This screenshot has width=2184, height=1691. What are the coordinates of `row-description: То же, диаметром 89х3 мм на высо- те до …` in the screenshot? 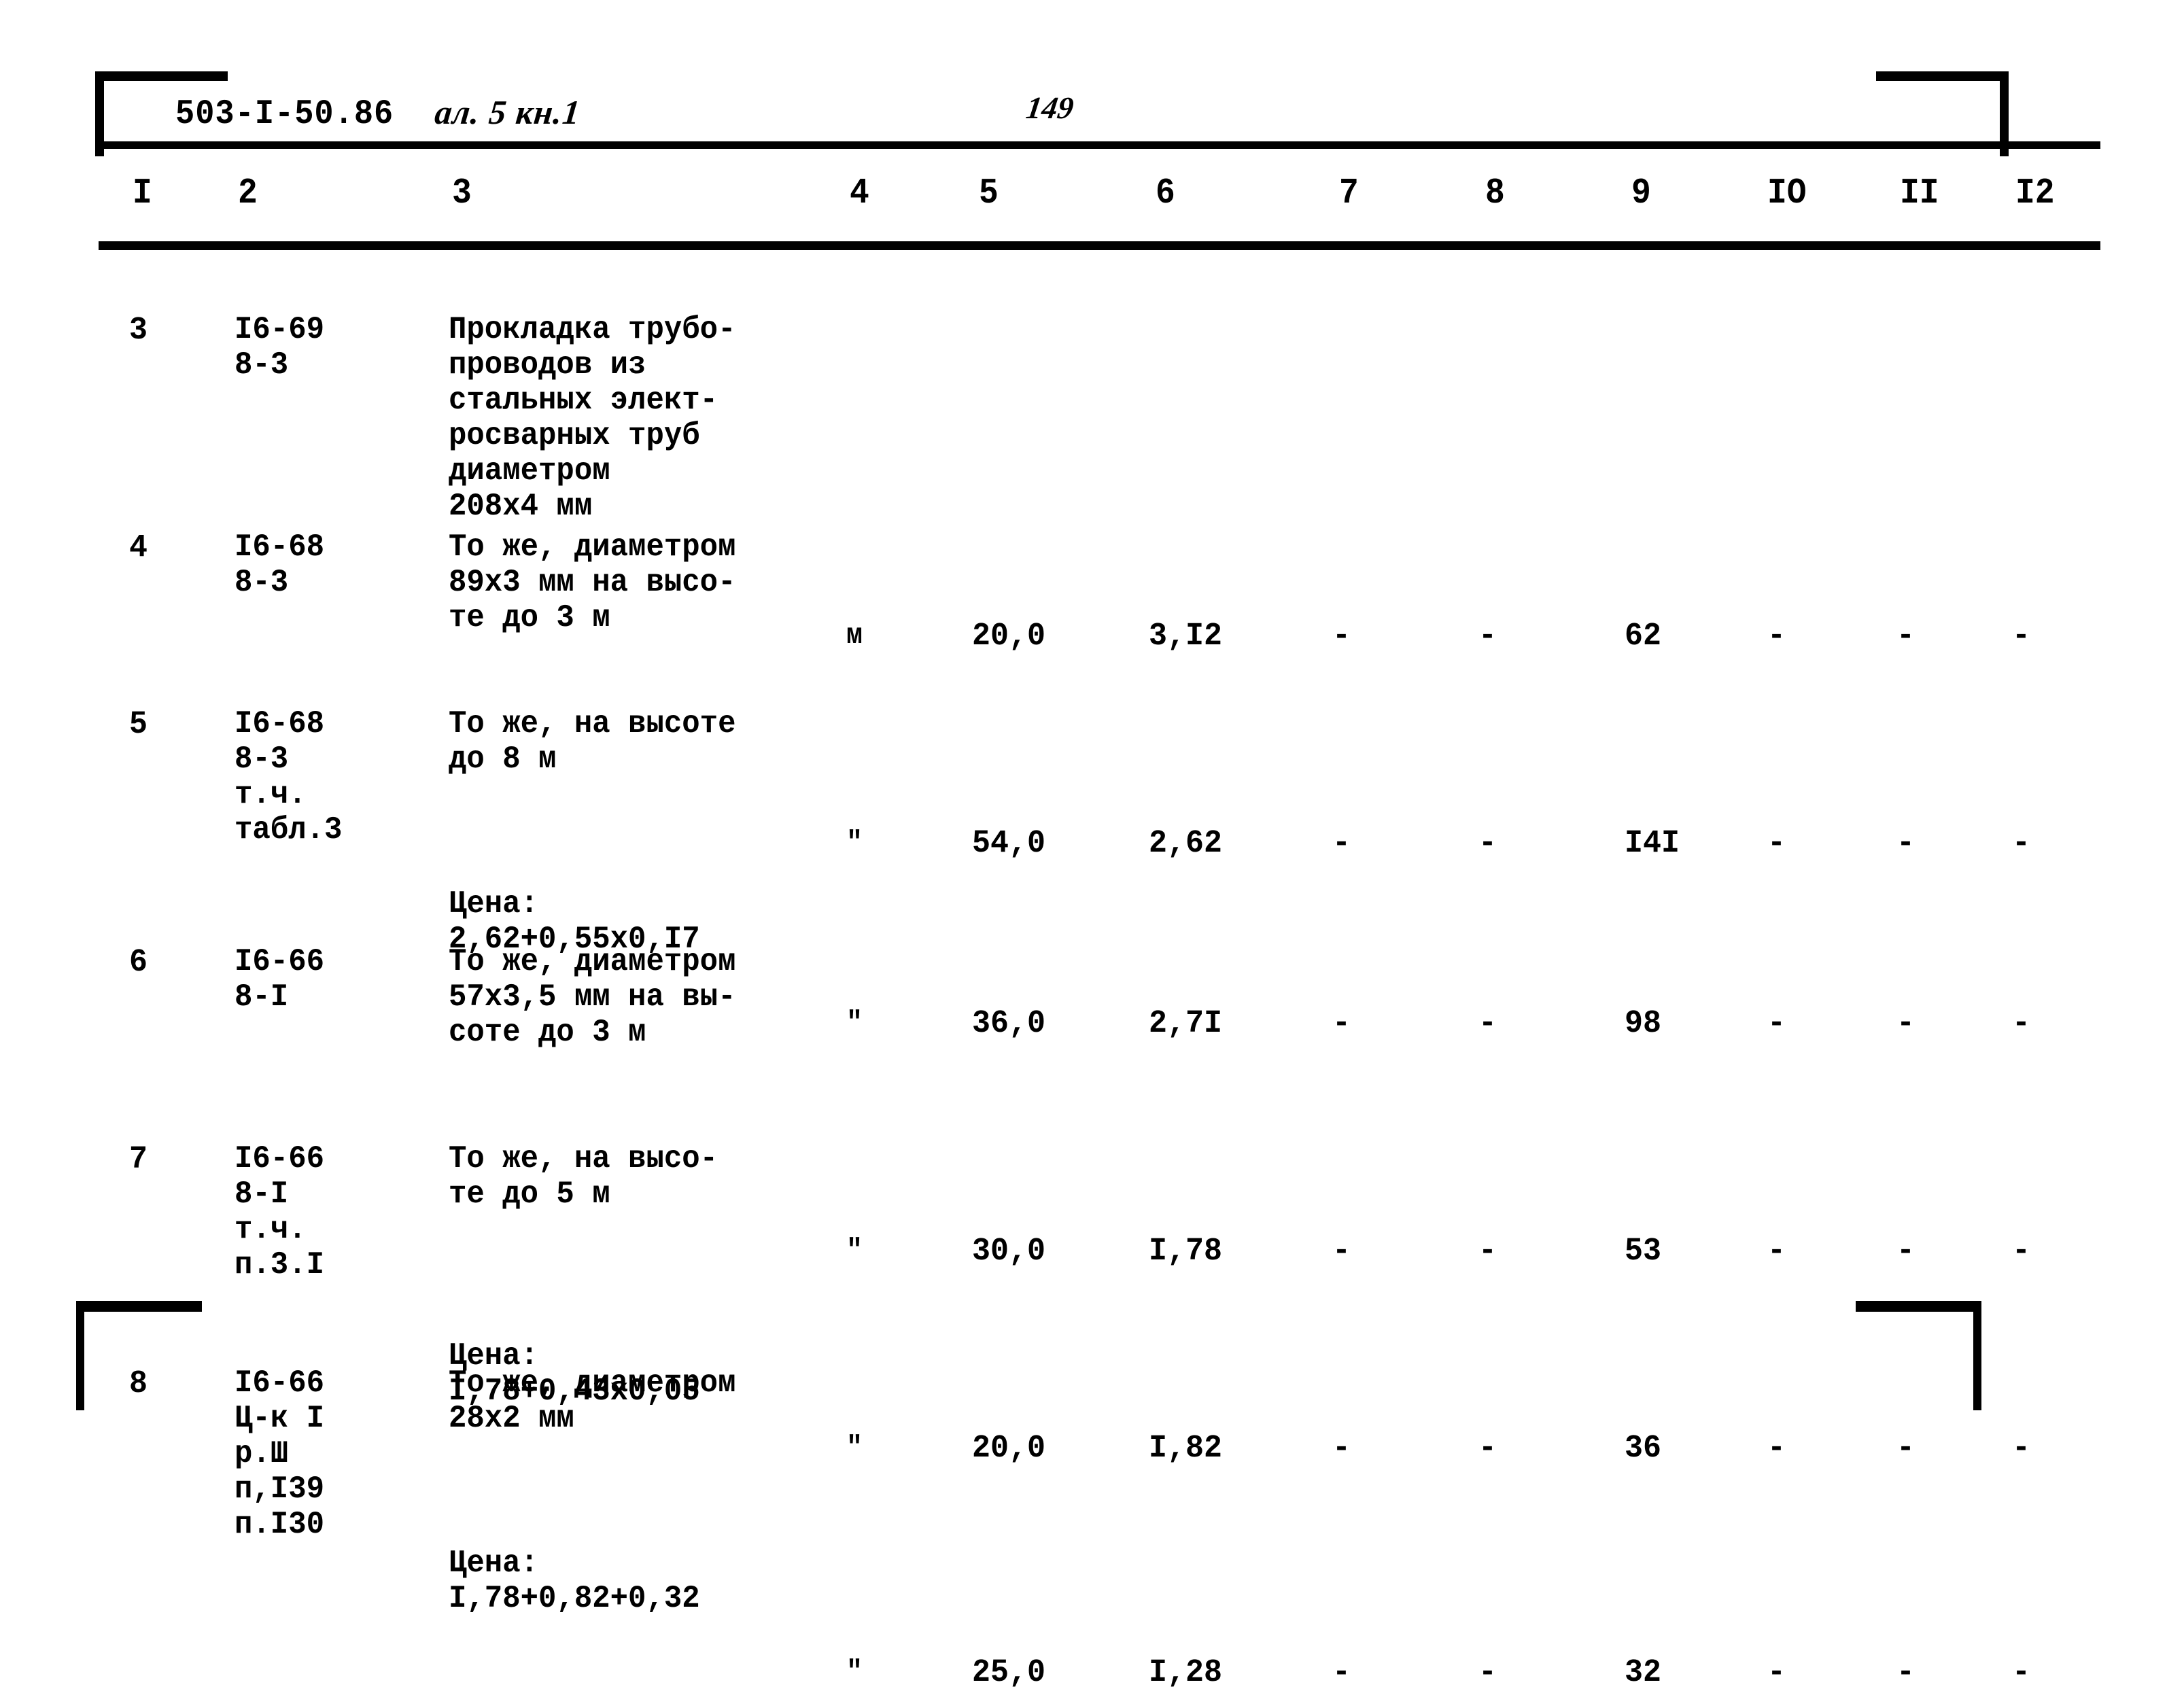 It's located at (593, 582).